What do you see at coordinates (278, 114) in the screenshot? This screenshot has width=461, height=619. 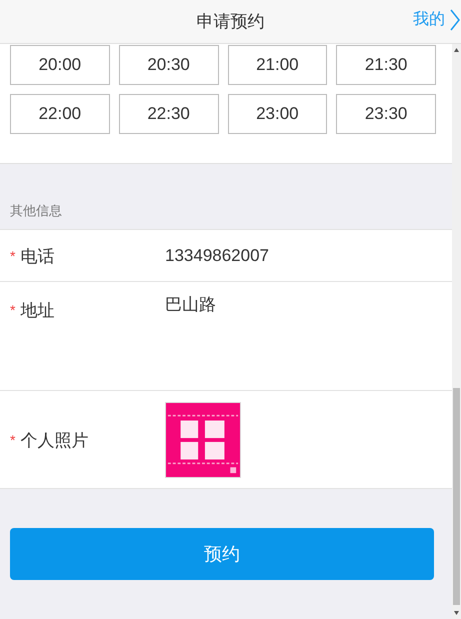 I see `time-slot: 23:00` at bounding box center [278, 114].